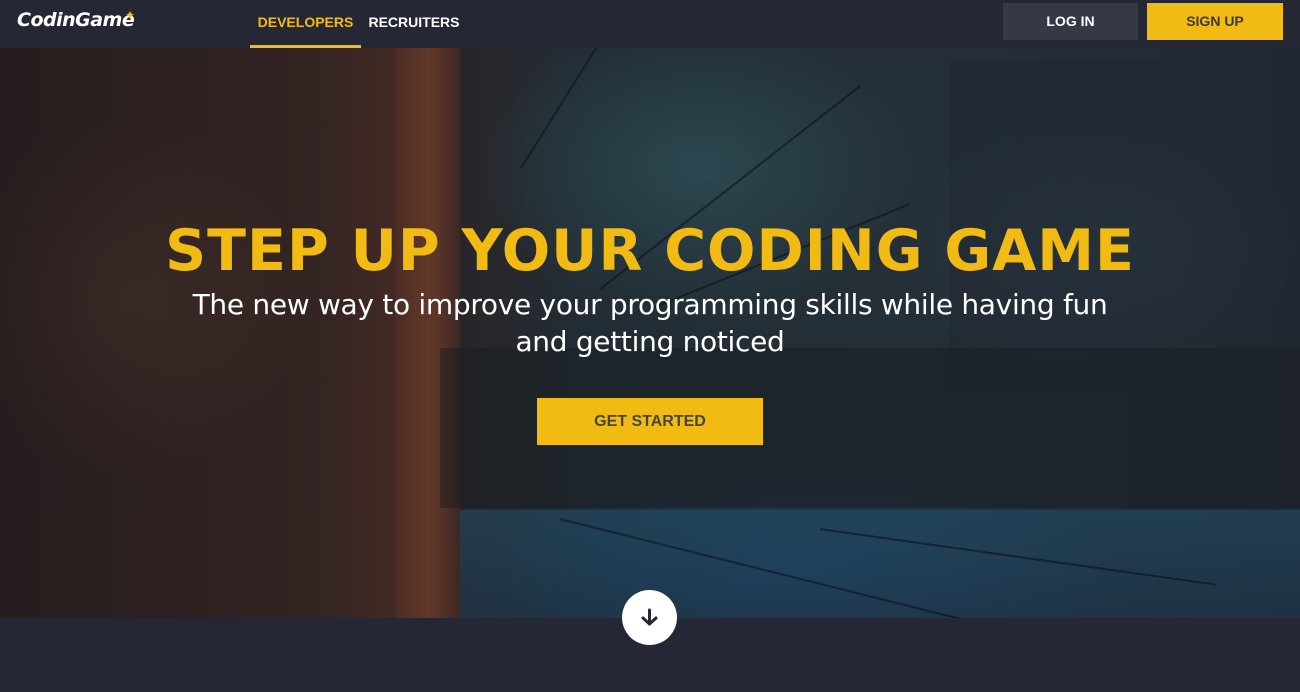 Image resolution: width=1300 pixels, height=692 pixels. Describe the element at coordinates (305, 24) in the screenshot. I see `tab-developers: DEVELOPERS` at that location.